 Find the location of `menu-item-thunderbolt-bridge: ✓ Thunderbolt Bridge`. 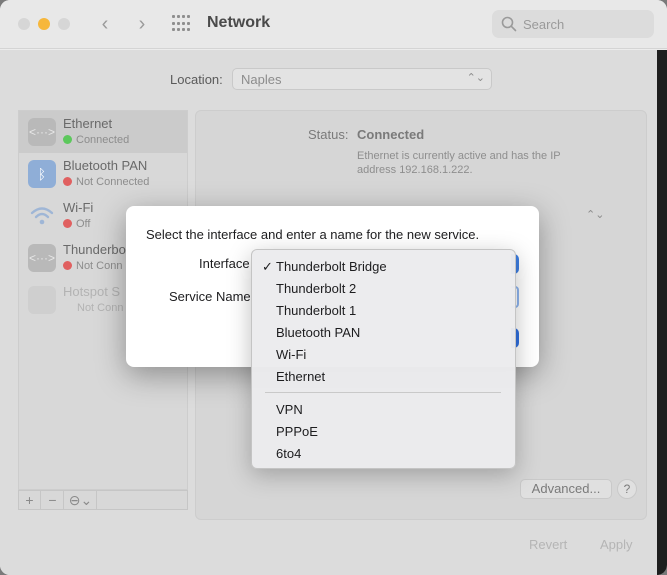

menu-item-thunderbolt-bridge: ✓ Thunderbolt Bridge is located at coordinates (383, 267).